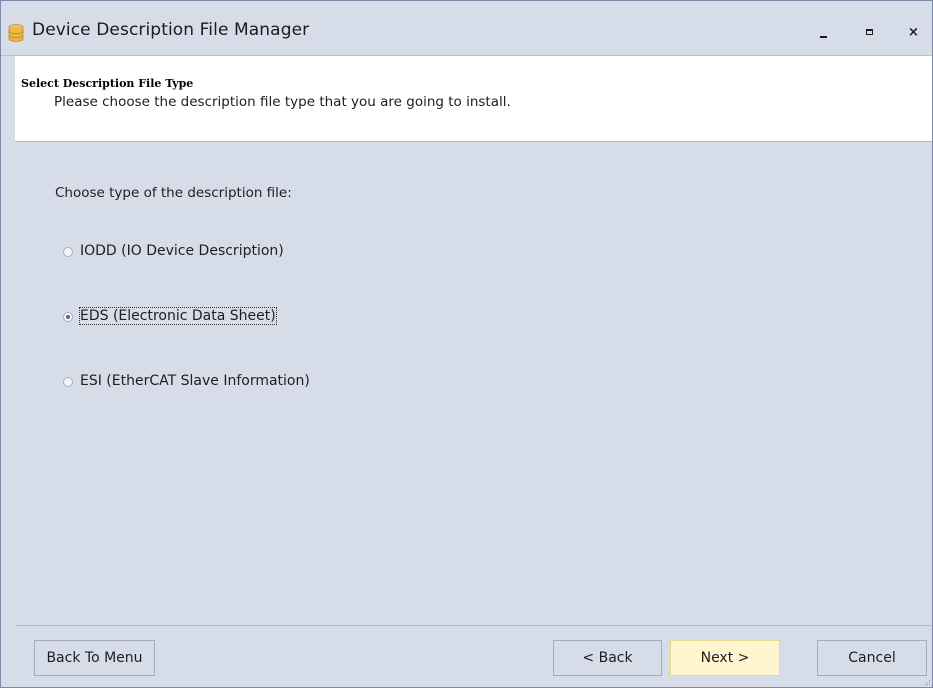  I want to click on radio-label: EDS (Electronic Data Sheet), so click(178, 316).